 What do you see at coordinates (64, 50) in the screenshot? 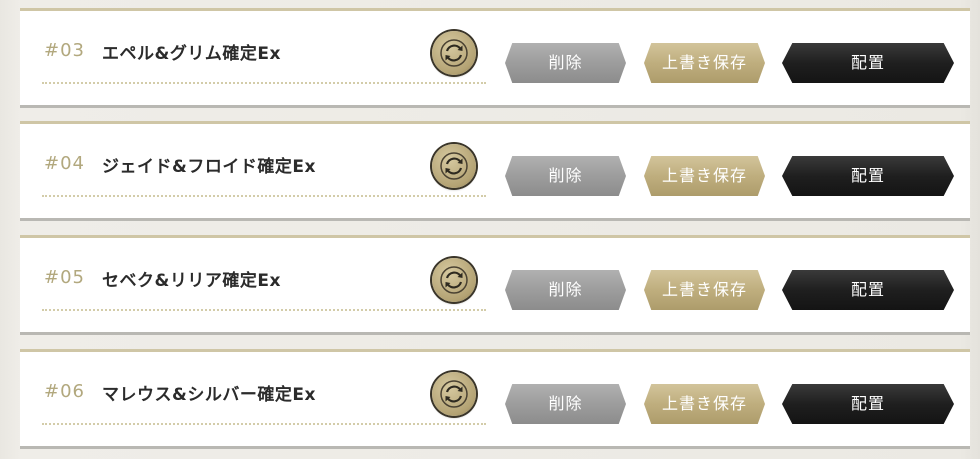
I see `row-number: #03` at bounding box center [64, 50].